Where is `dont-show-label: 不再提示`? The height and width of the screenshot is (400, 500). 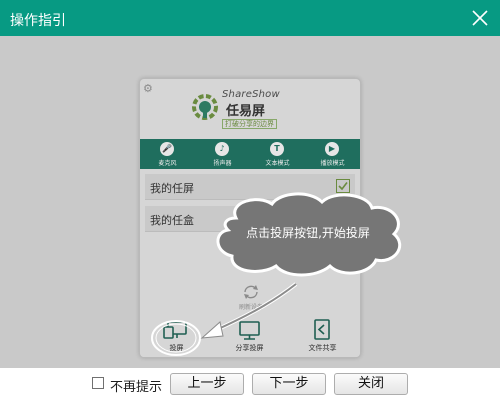
dont-show-label: 不再提示 is located at coordinates (136, 387).